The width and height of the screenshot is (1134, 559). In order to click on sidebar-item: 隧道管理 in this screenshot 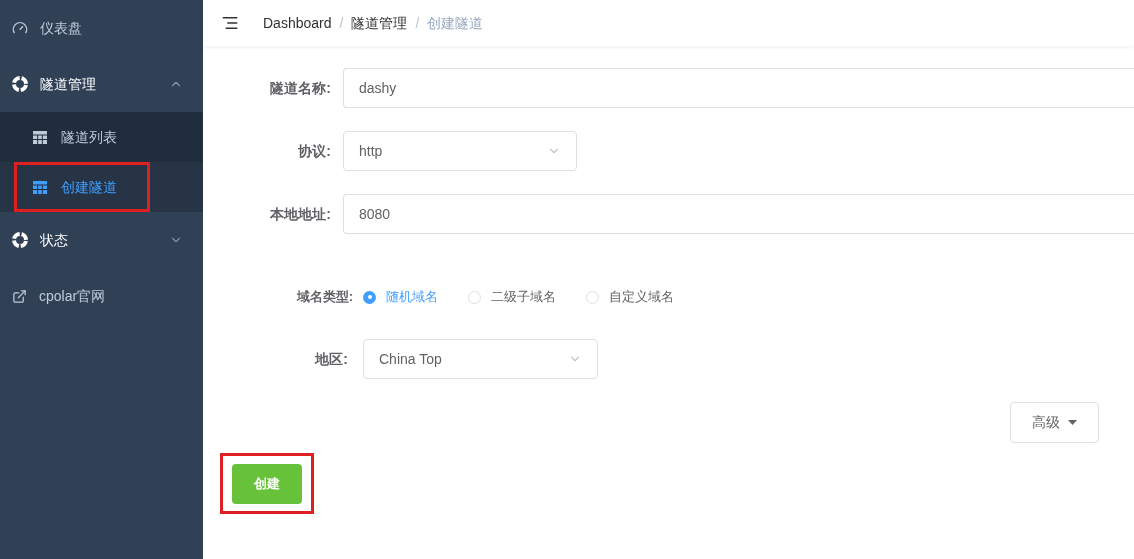, I will do `click(101, 84)`.